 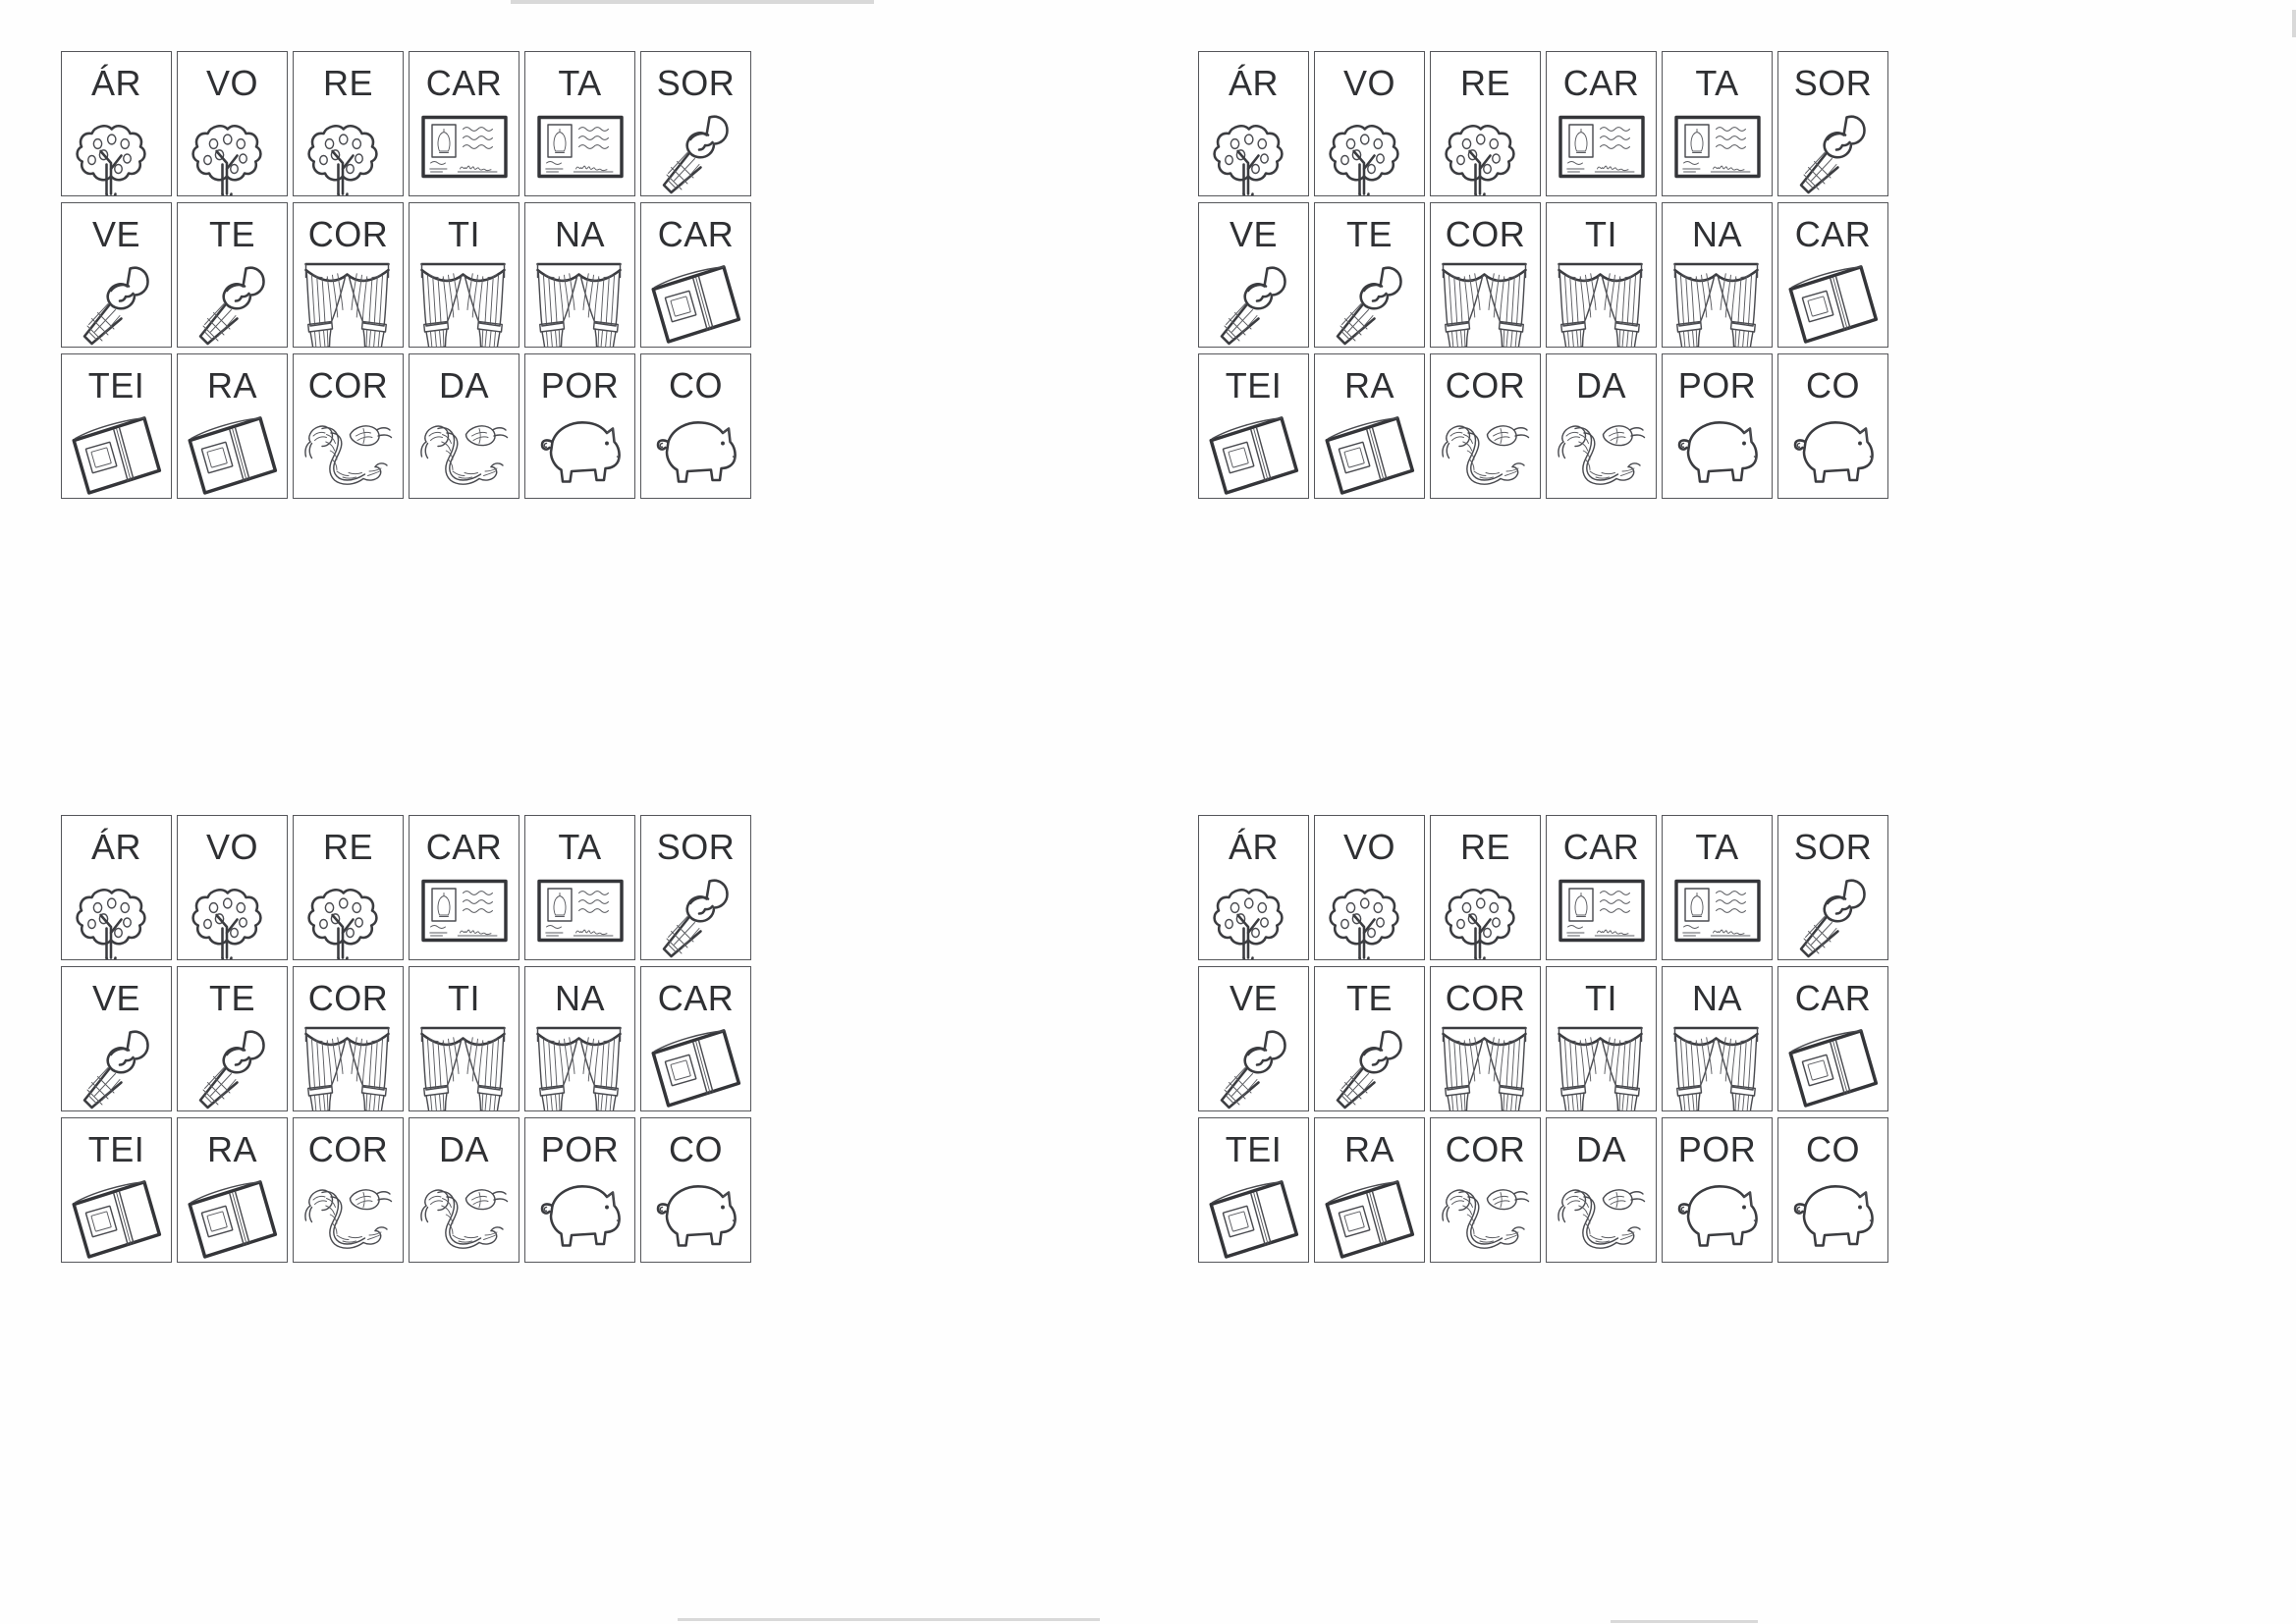 What do you see at coordinates (1600, 385) in the screenshot?
I see `flashcard-label: DA` at bounding box center [1600, 385].